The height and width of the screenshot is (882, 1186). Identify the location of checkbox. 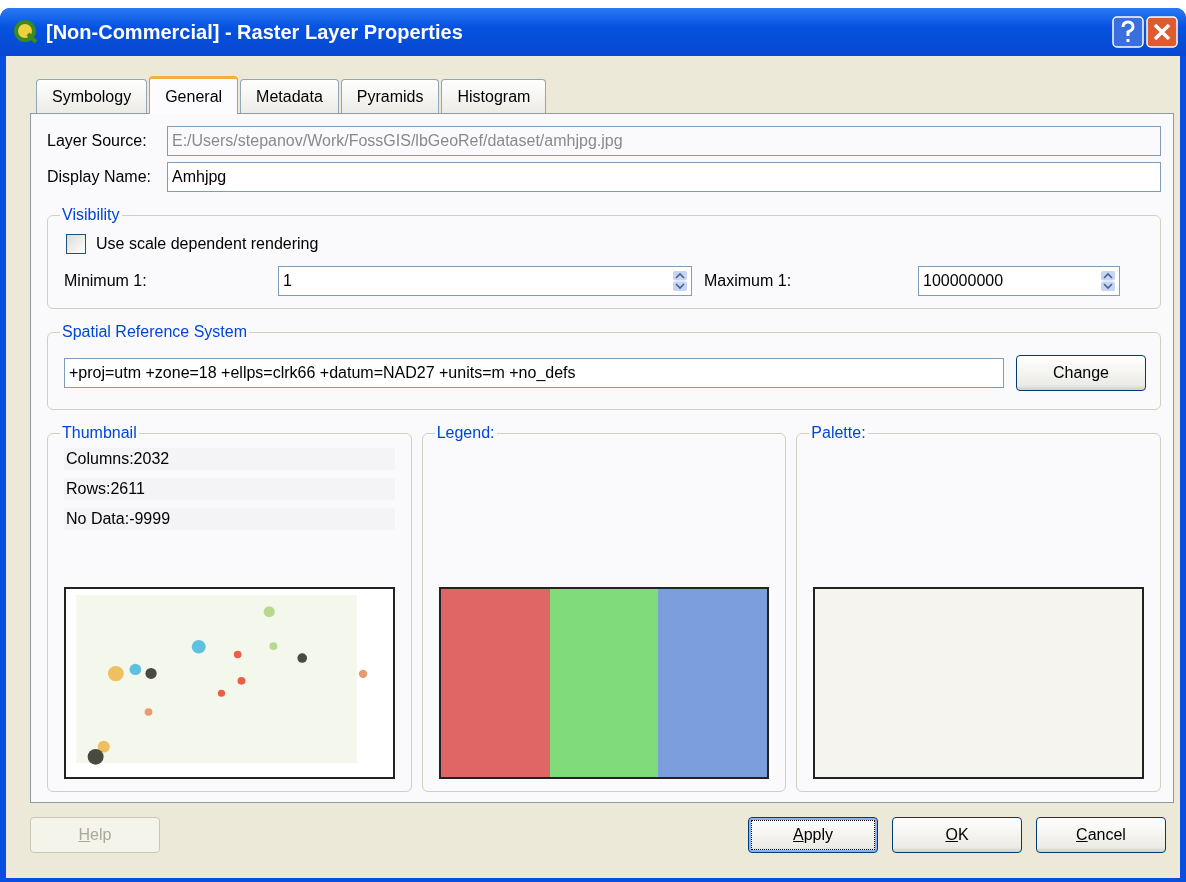
(76, 244).